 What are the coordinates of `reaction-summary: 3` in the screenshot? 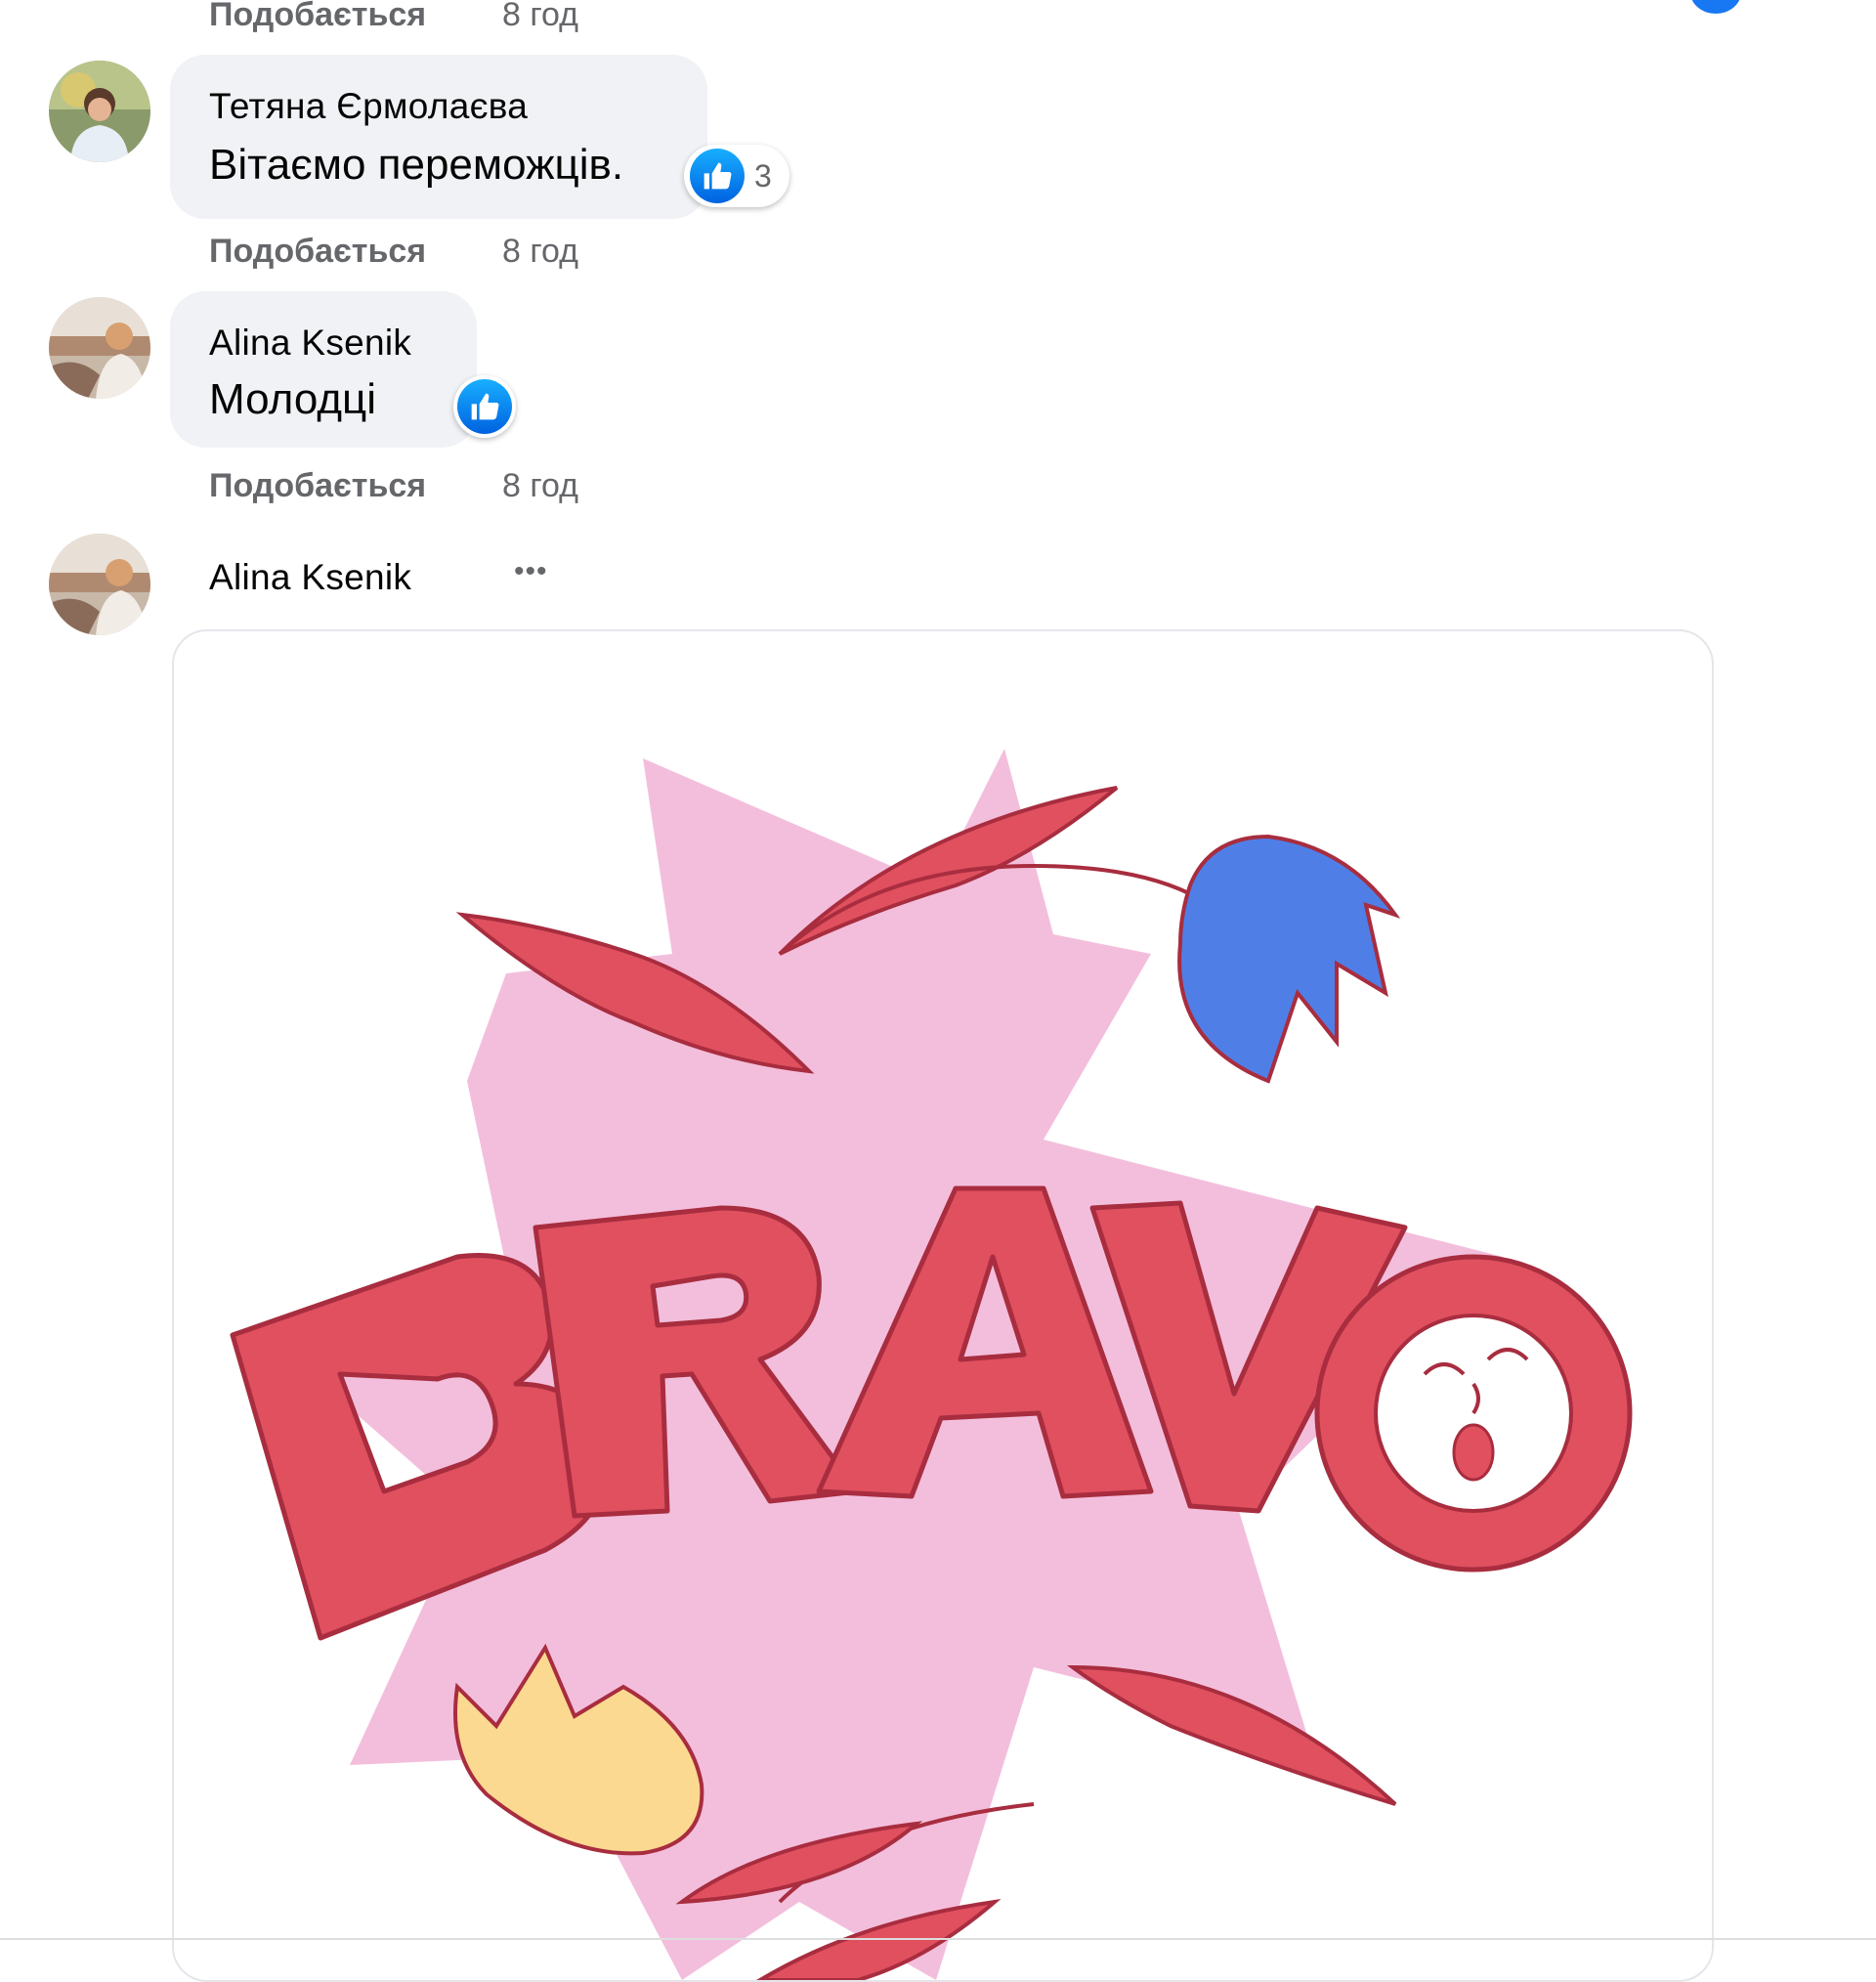 It's located at (736, 176).